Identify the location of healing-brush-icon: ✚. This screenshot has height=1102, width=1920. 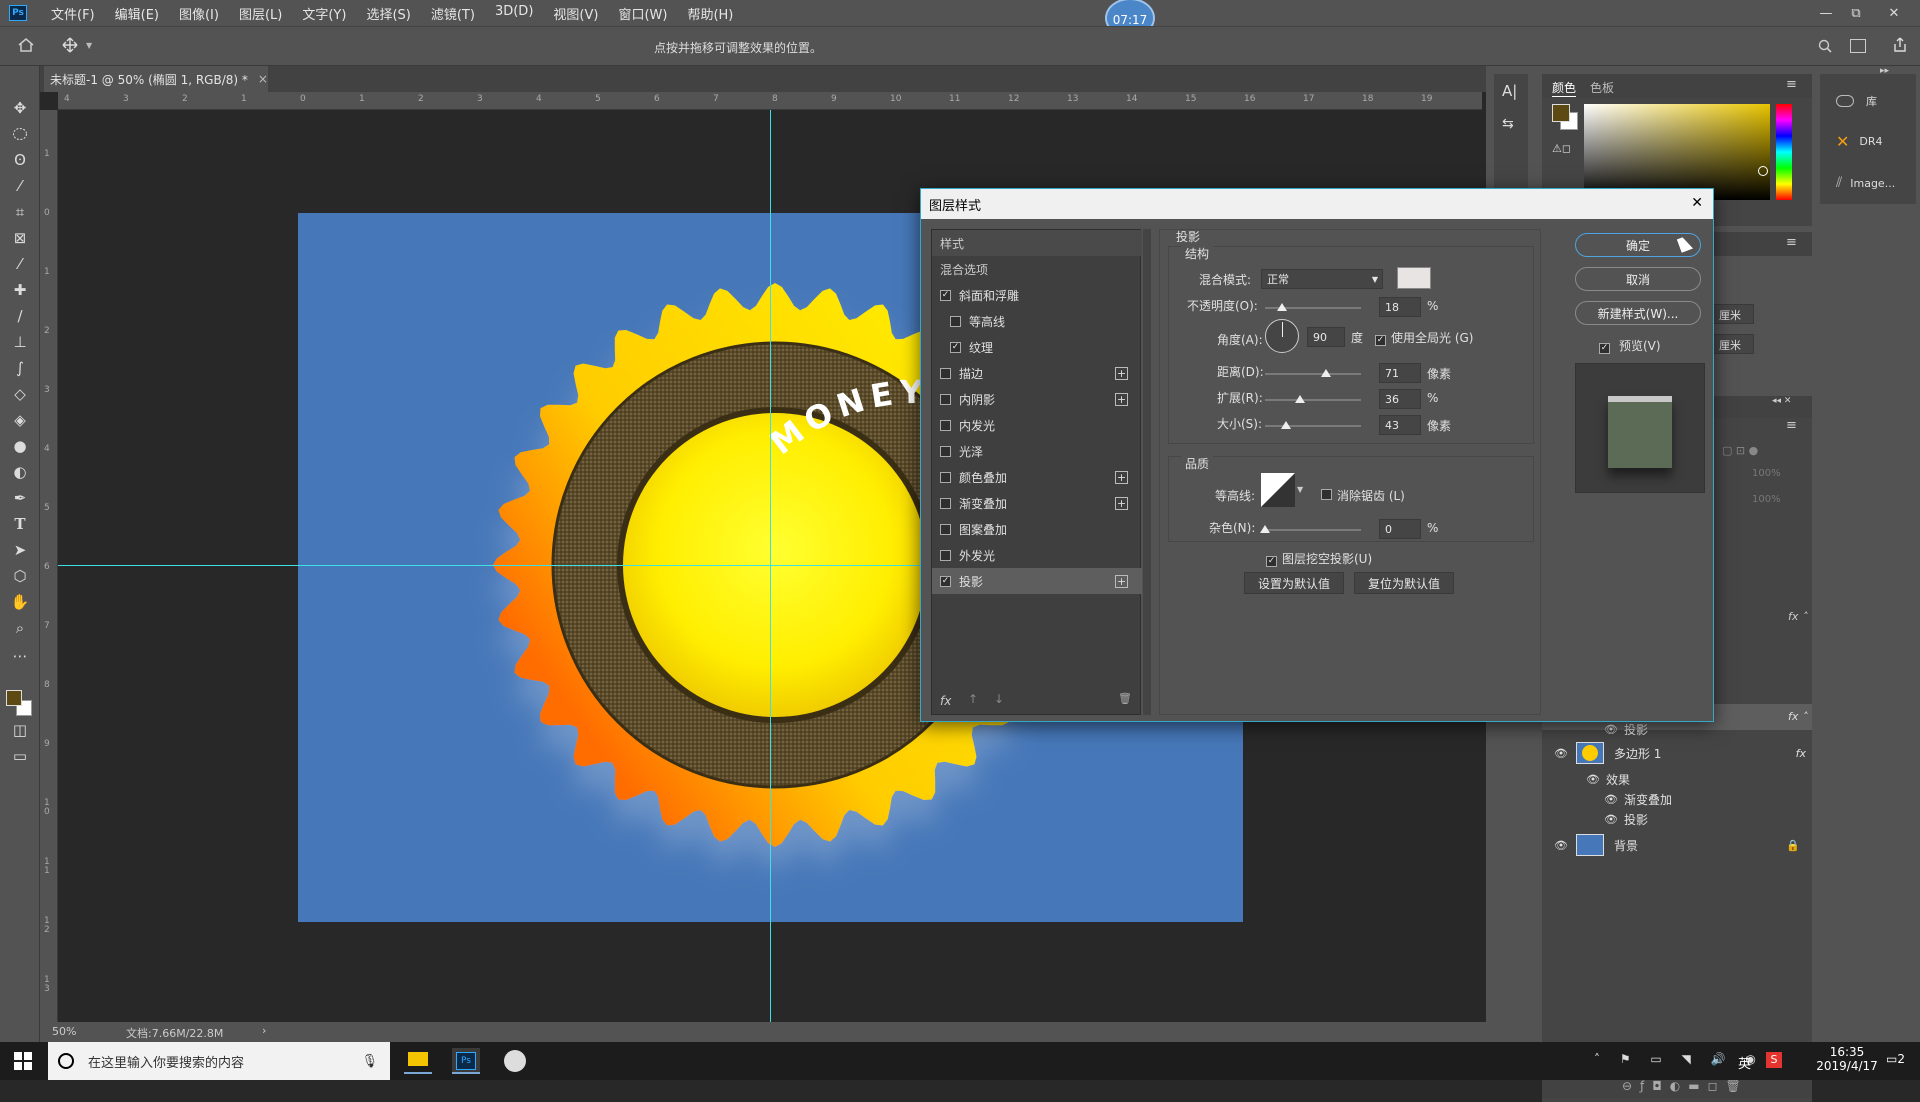
(20, 290).